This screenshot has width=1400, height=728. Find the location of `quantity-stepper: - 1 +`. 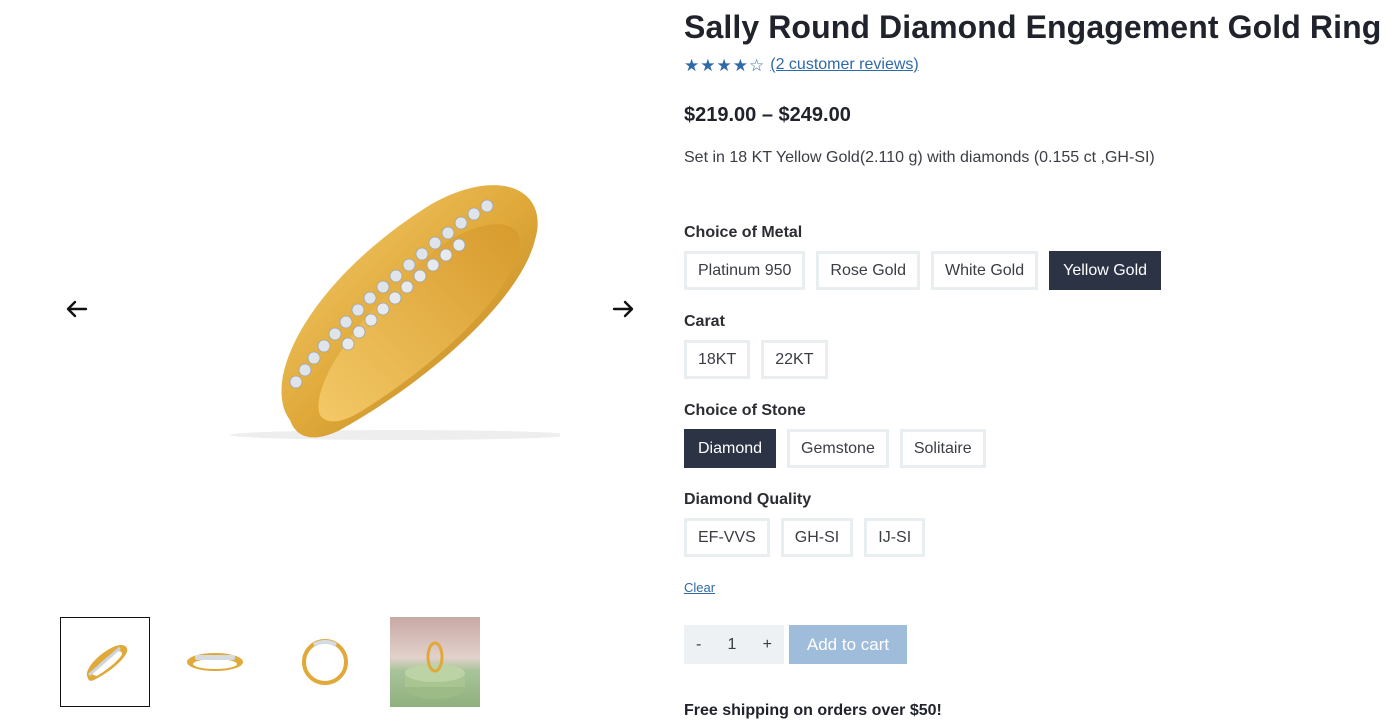

quantity-stepper: - 1 + is located at coordinates (734, 644).